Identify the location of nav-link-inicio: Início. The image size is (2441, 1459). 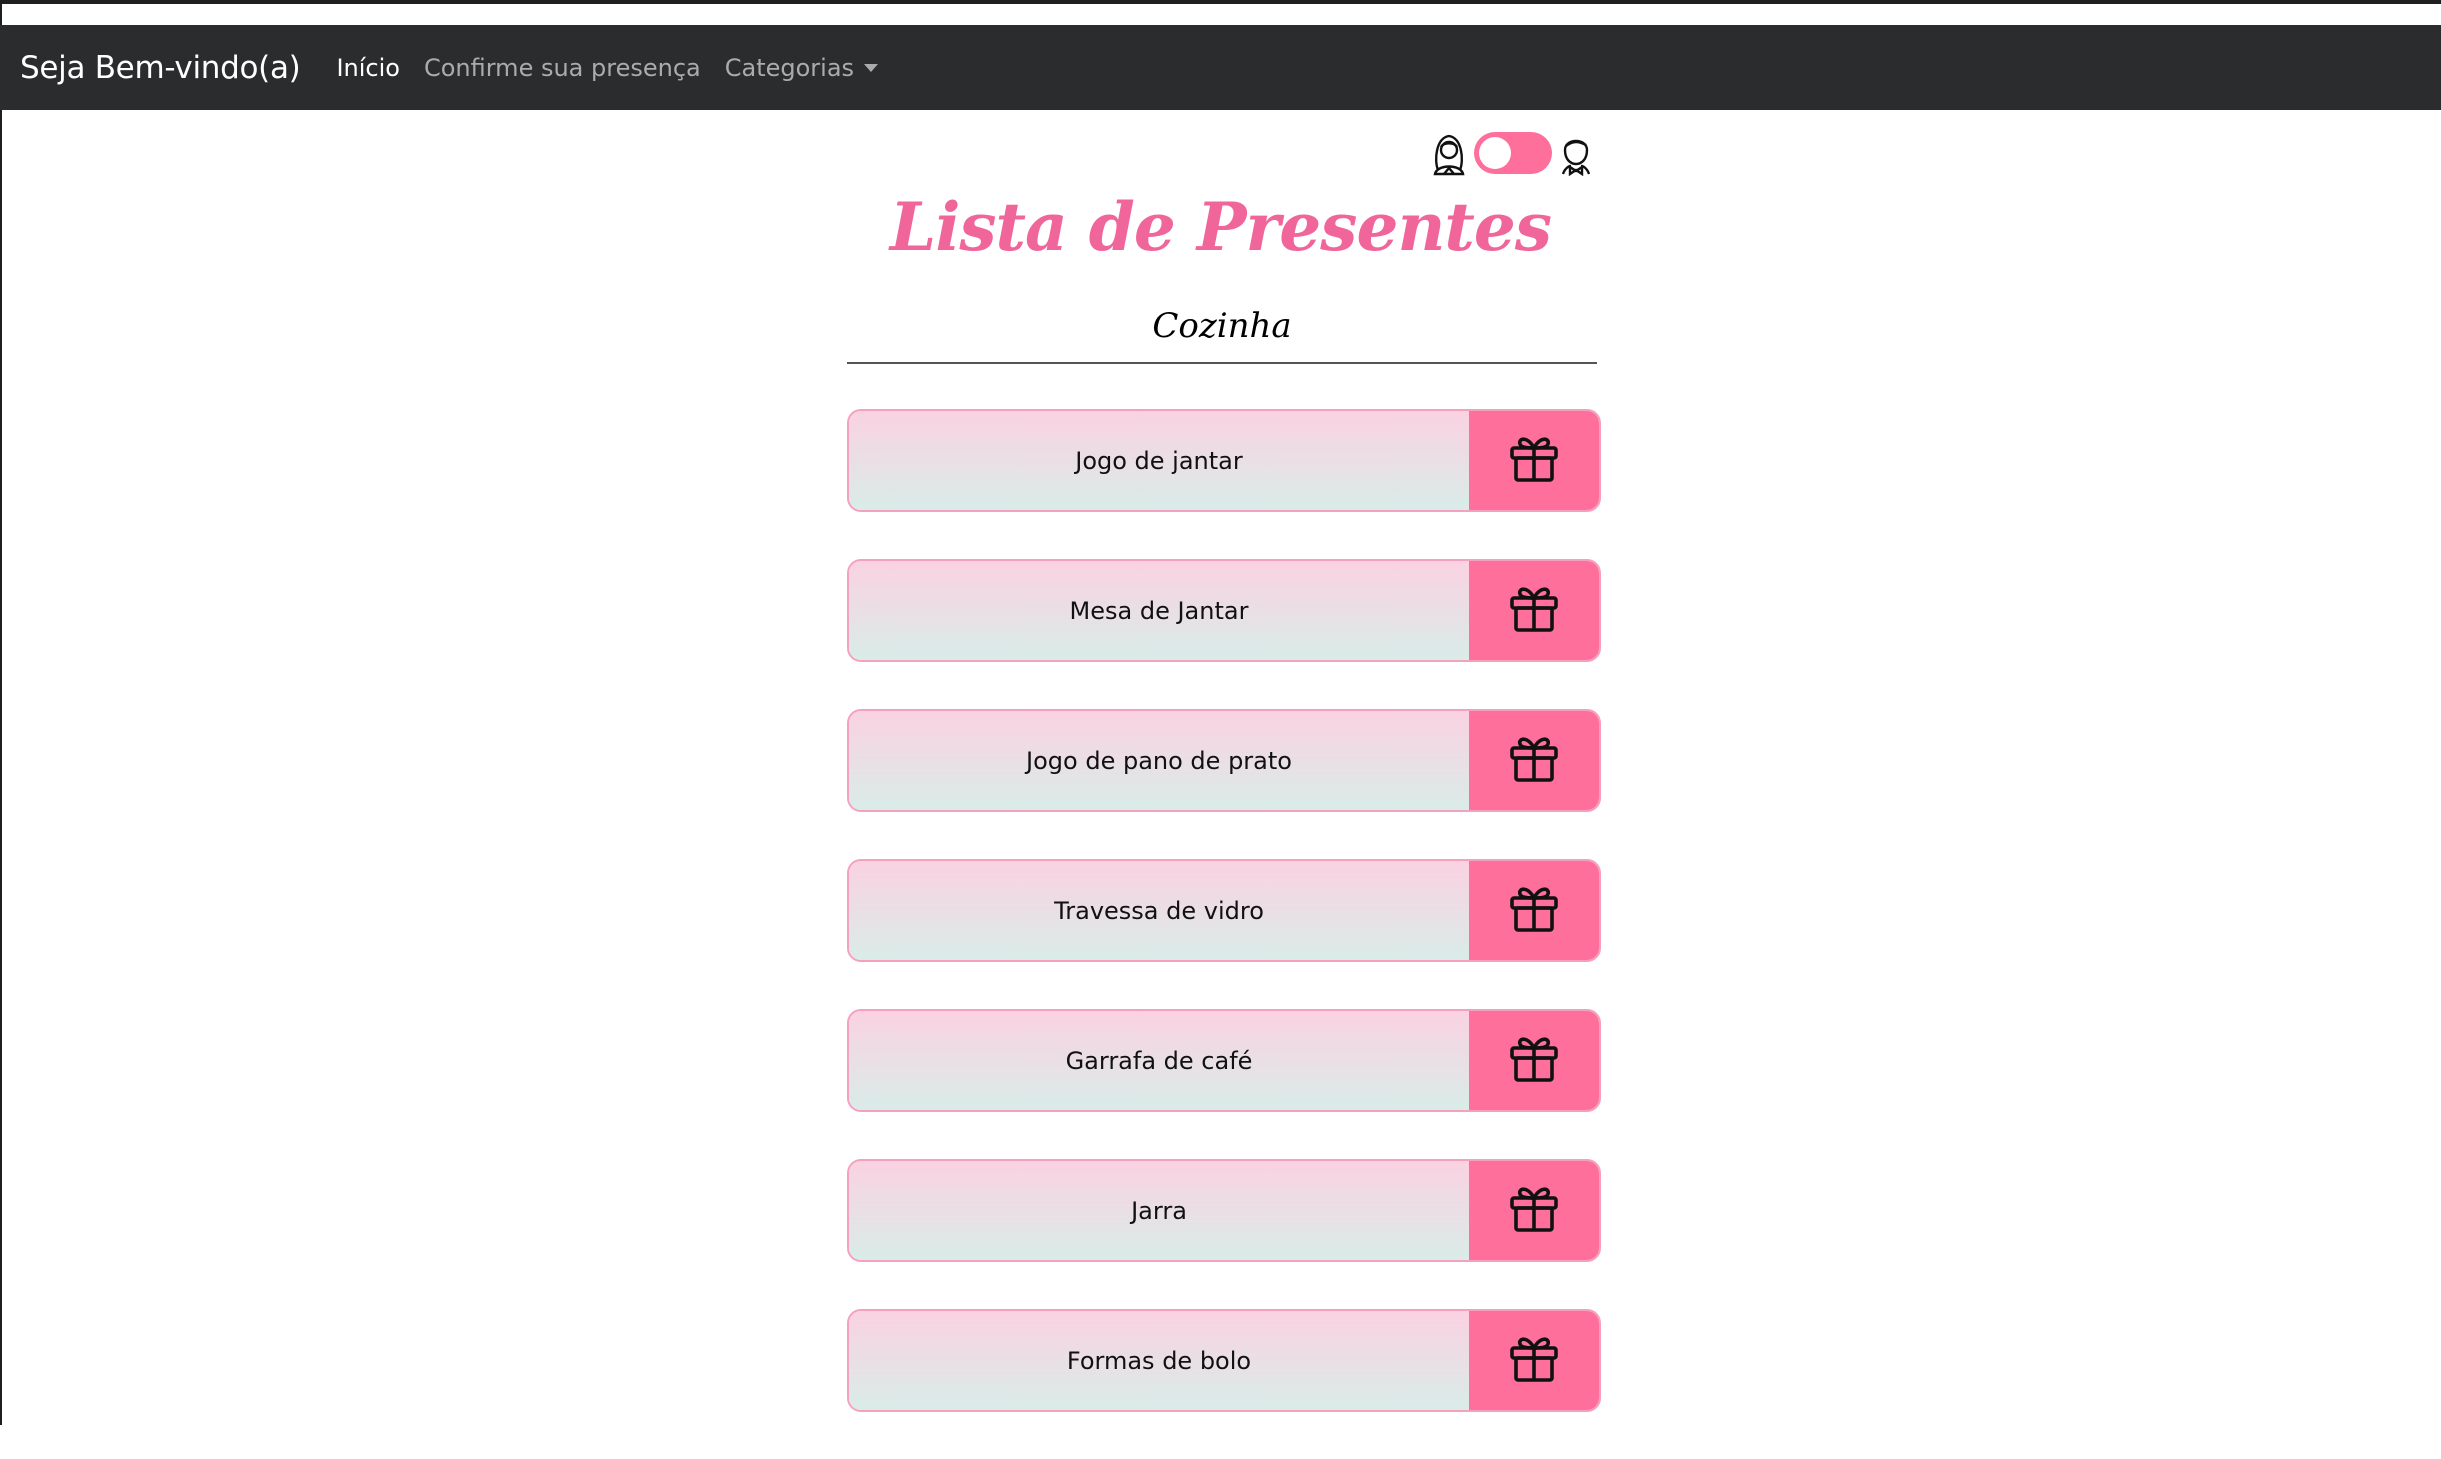
(368, 68).